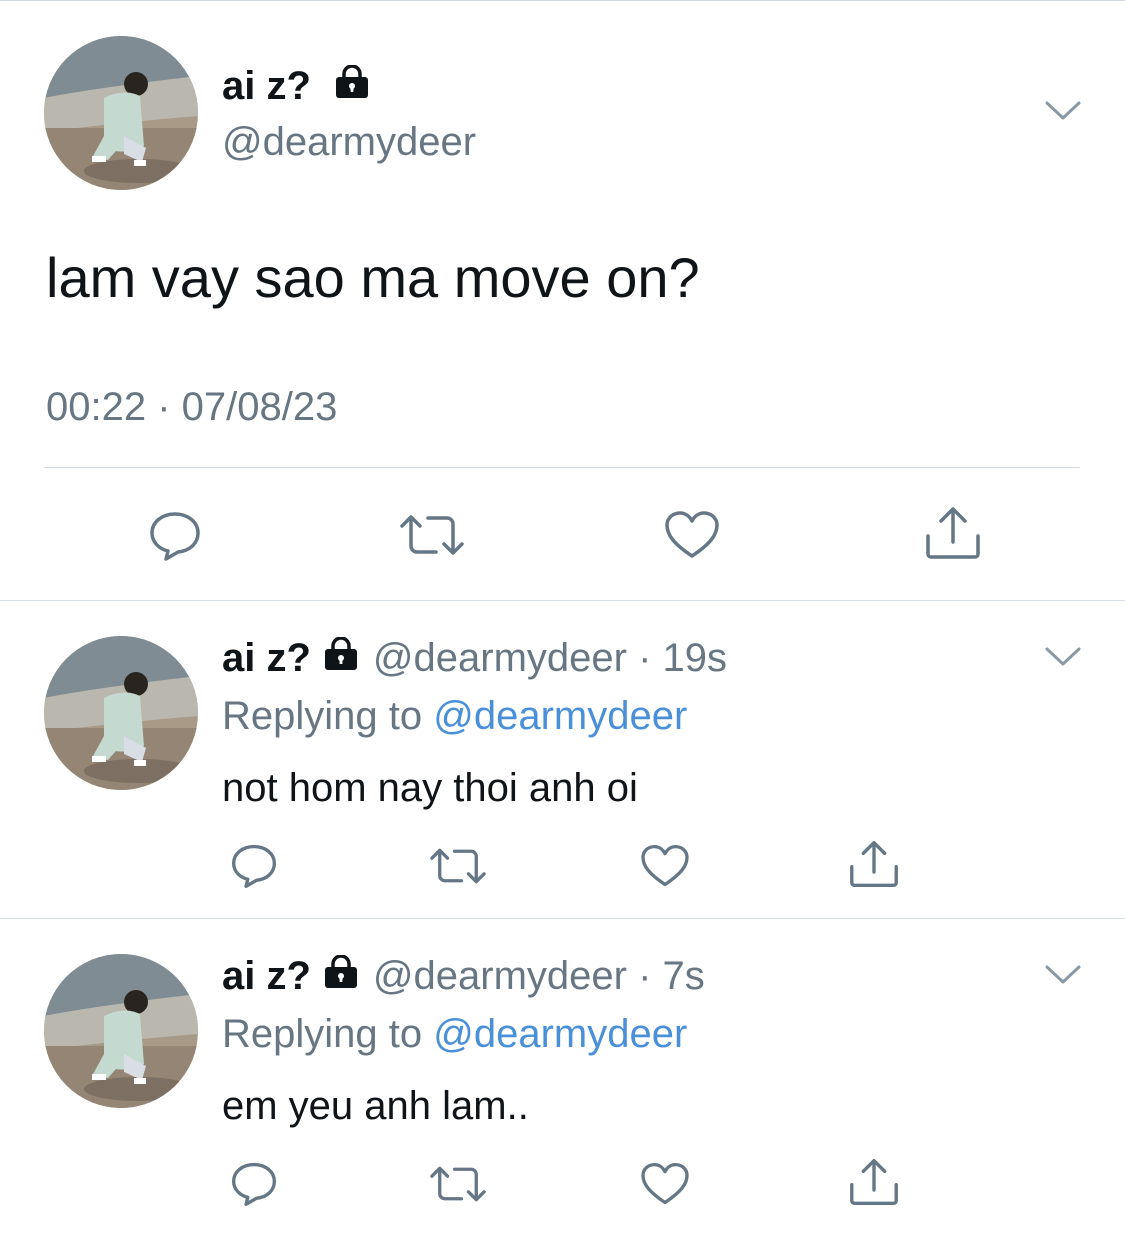 The height and width of the screenshot is (1236, 1125). Describe the element at coordinates (671, 976) in the screenshot. I see `time-ago: · 7s` at that location.